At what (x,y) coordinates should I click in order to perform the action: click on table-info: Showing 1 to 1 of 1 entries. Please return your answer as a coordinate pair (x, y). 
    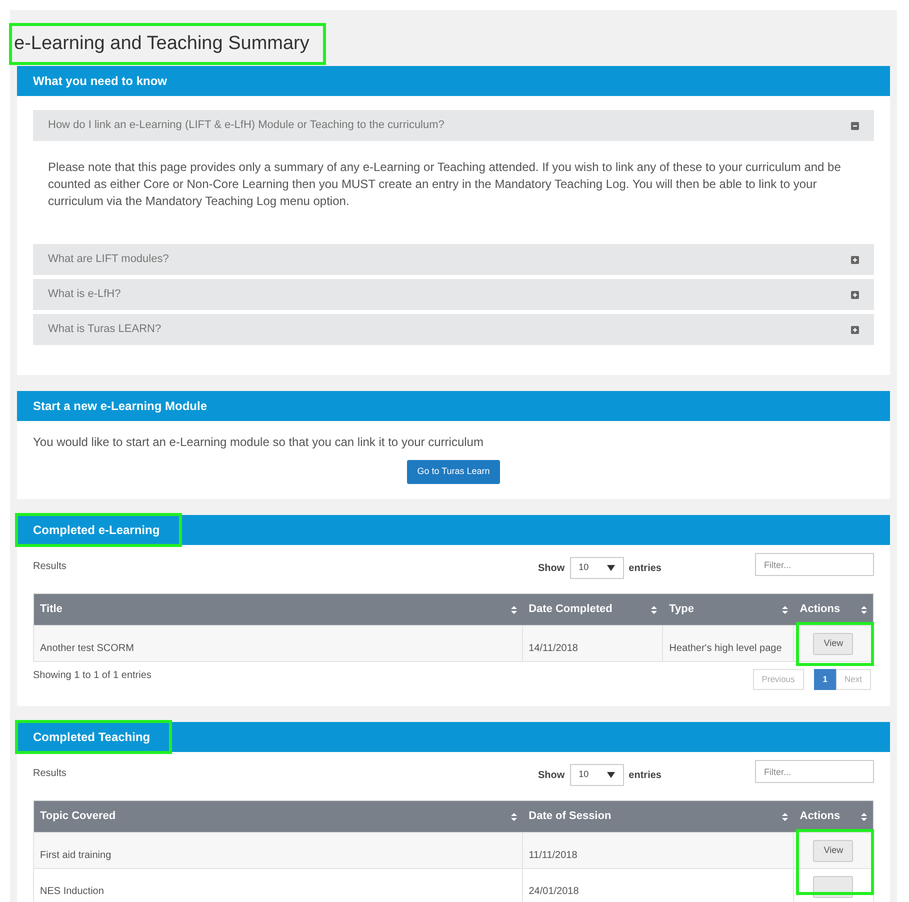
    Looking at the image, I should click on (92, 676).